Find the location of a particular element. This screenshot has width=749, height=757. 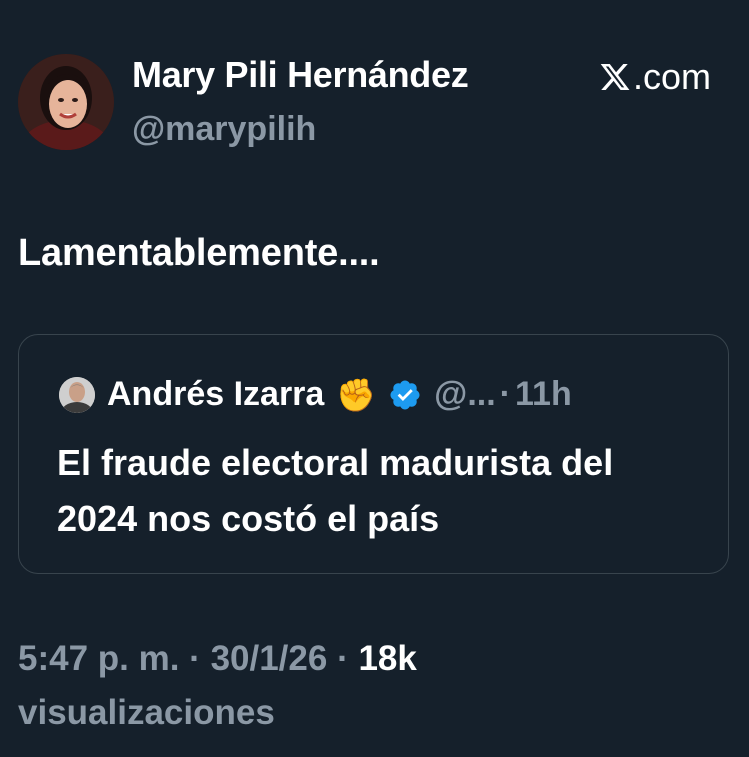

avatar-photo is located at coordinates (66, 102).